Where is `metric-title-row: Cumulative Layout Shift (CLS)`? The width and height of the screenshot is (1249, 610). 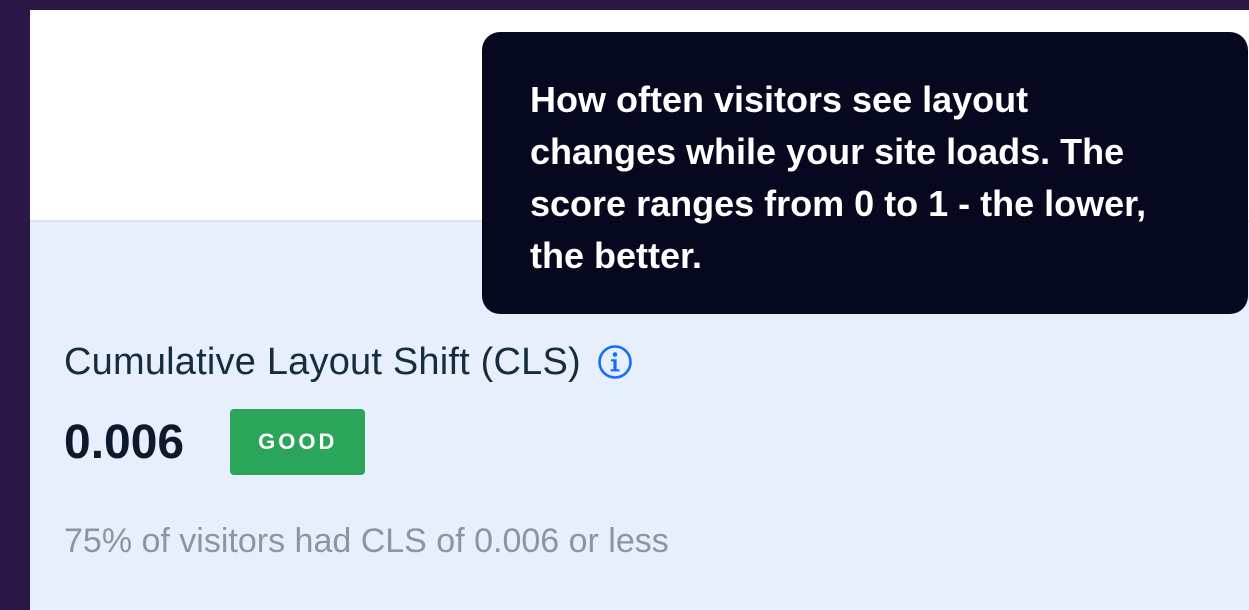
metric-title-row: Cumulative Layout Shift (CLS) is located at coordinates (348, 362).